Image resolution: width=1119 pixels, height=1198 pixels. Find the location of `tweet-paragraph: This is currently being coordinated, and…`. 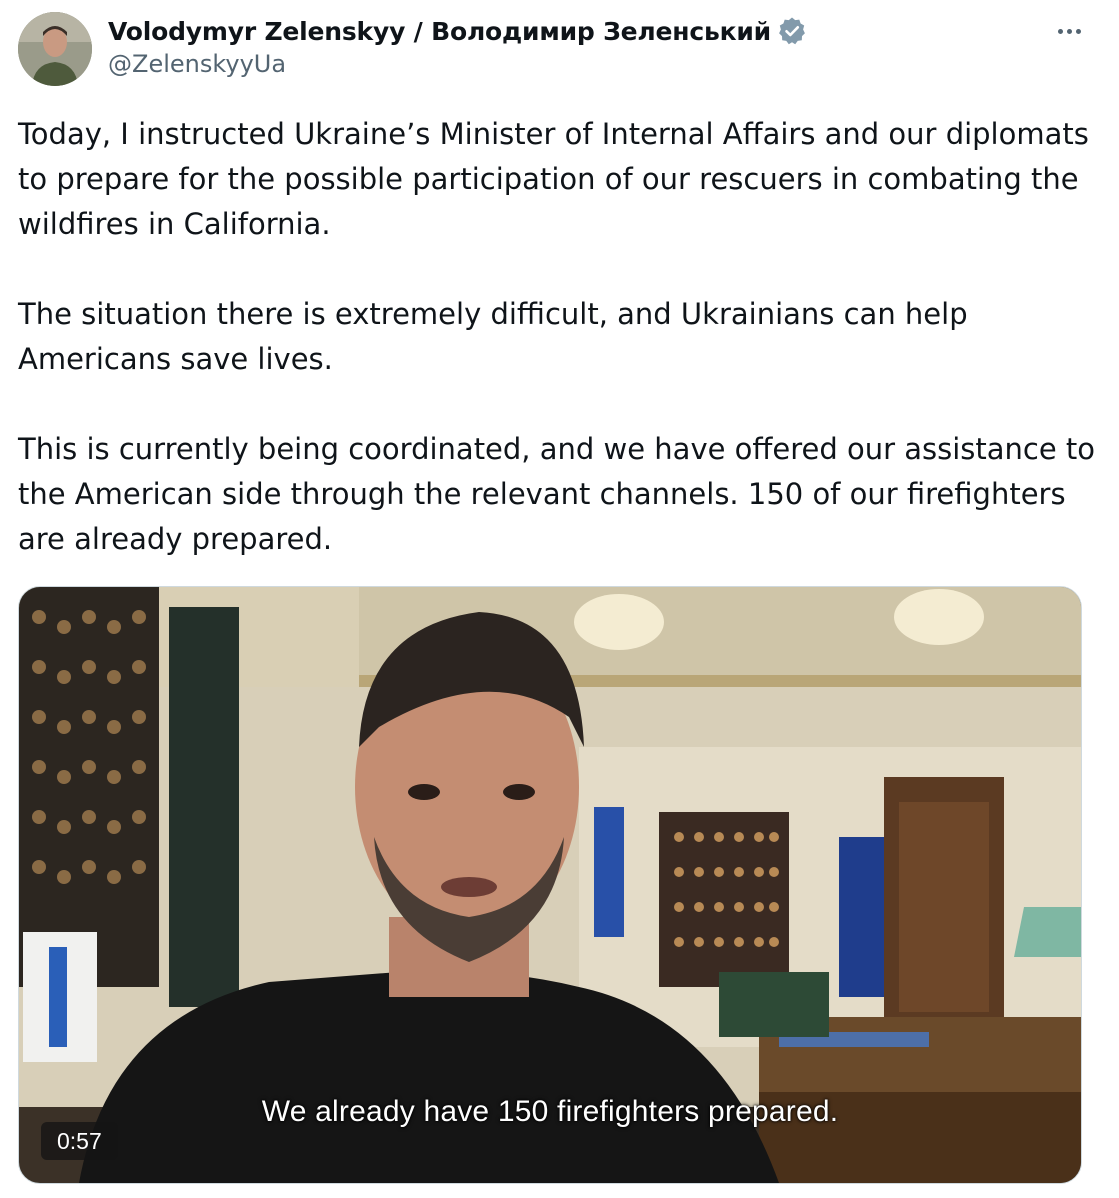

tweet-paragraph: This is currently being coordinated, and… is located at coordinates (557, 494).